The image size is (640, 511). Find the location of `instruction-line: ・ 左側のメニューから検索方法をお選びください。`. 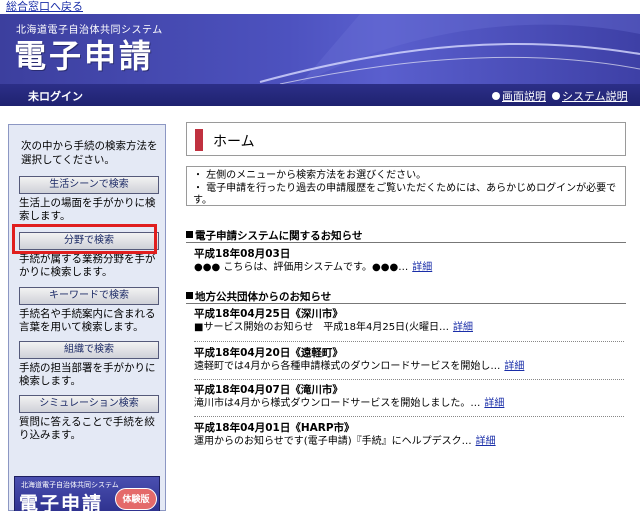

instruction-line: ・ 左側のメニューから検索方法をお選びください。 is located at coordinates (310, 175).